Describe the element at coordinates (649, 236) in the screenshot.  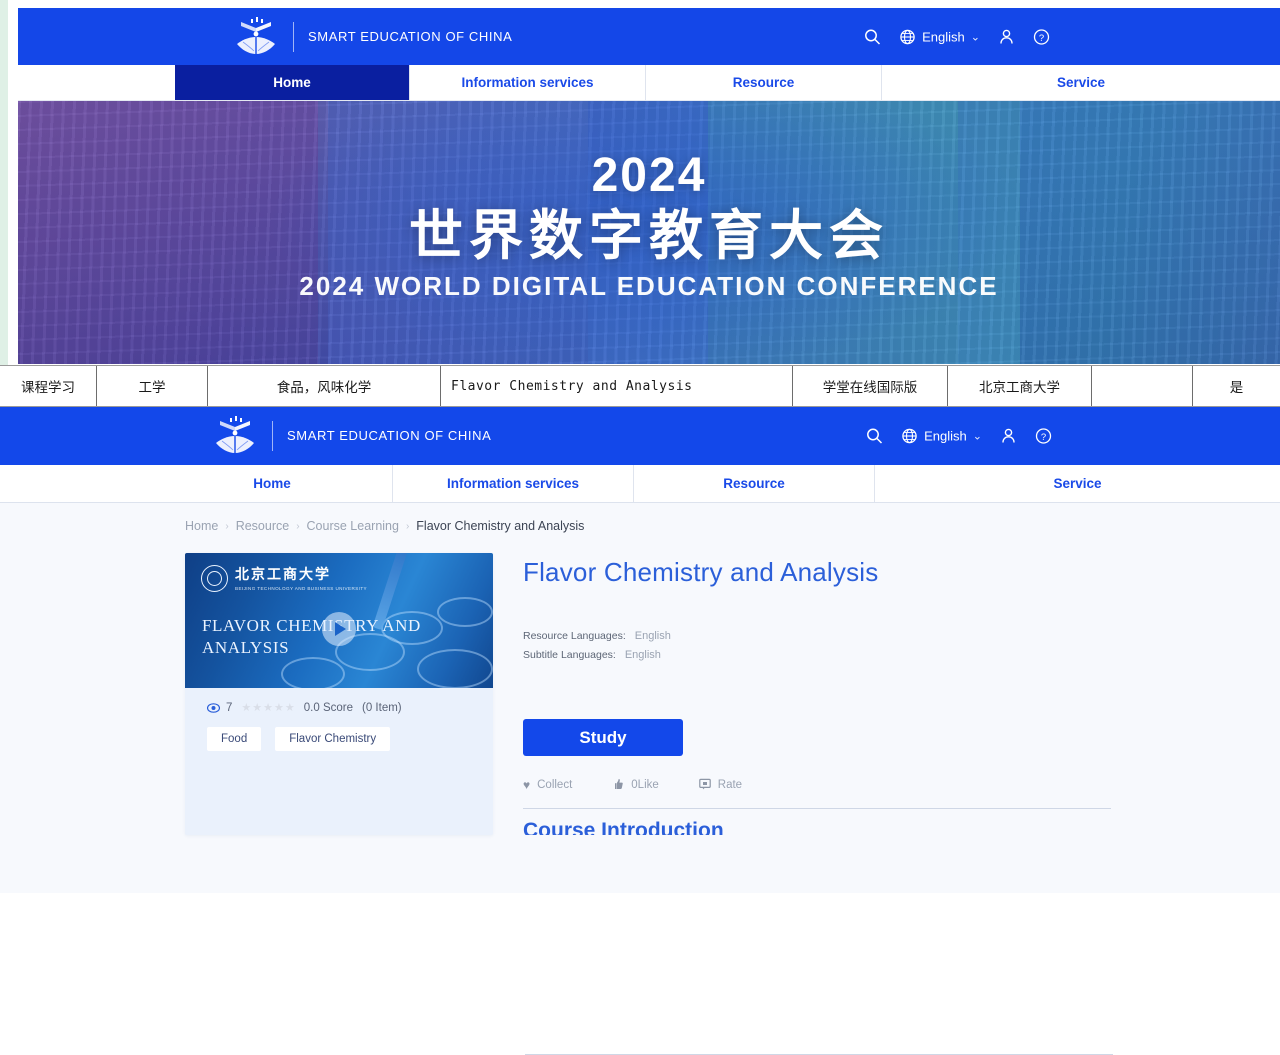
I see `banner-title-cn: 世界数字教育大会` at that location.